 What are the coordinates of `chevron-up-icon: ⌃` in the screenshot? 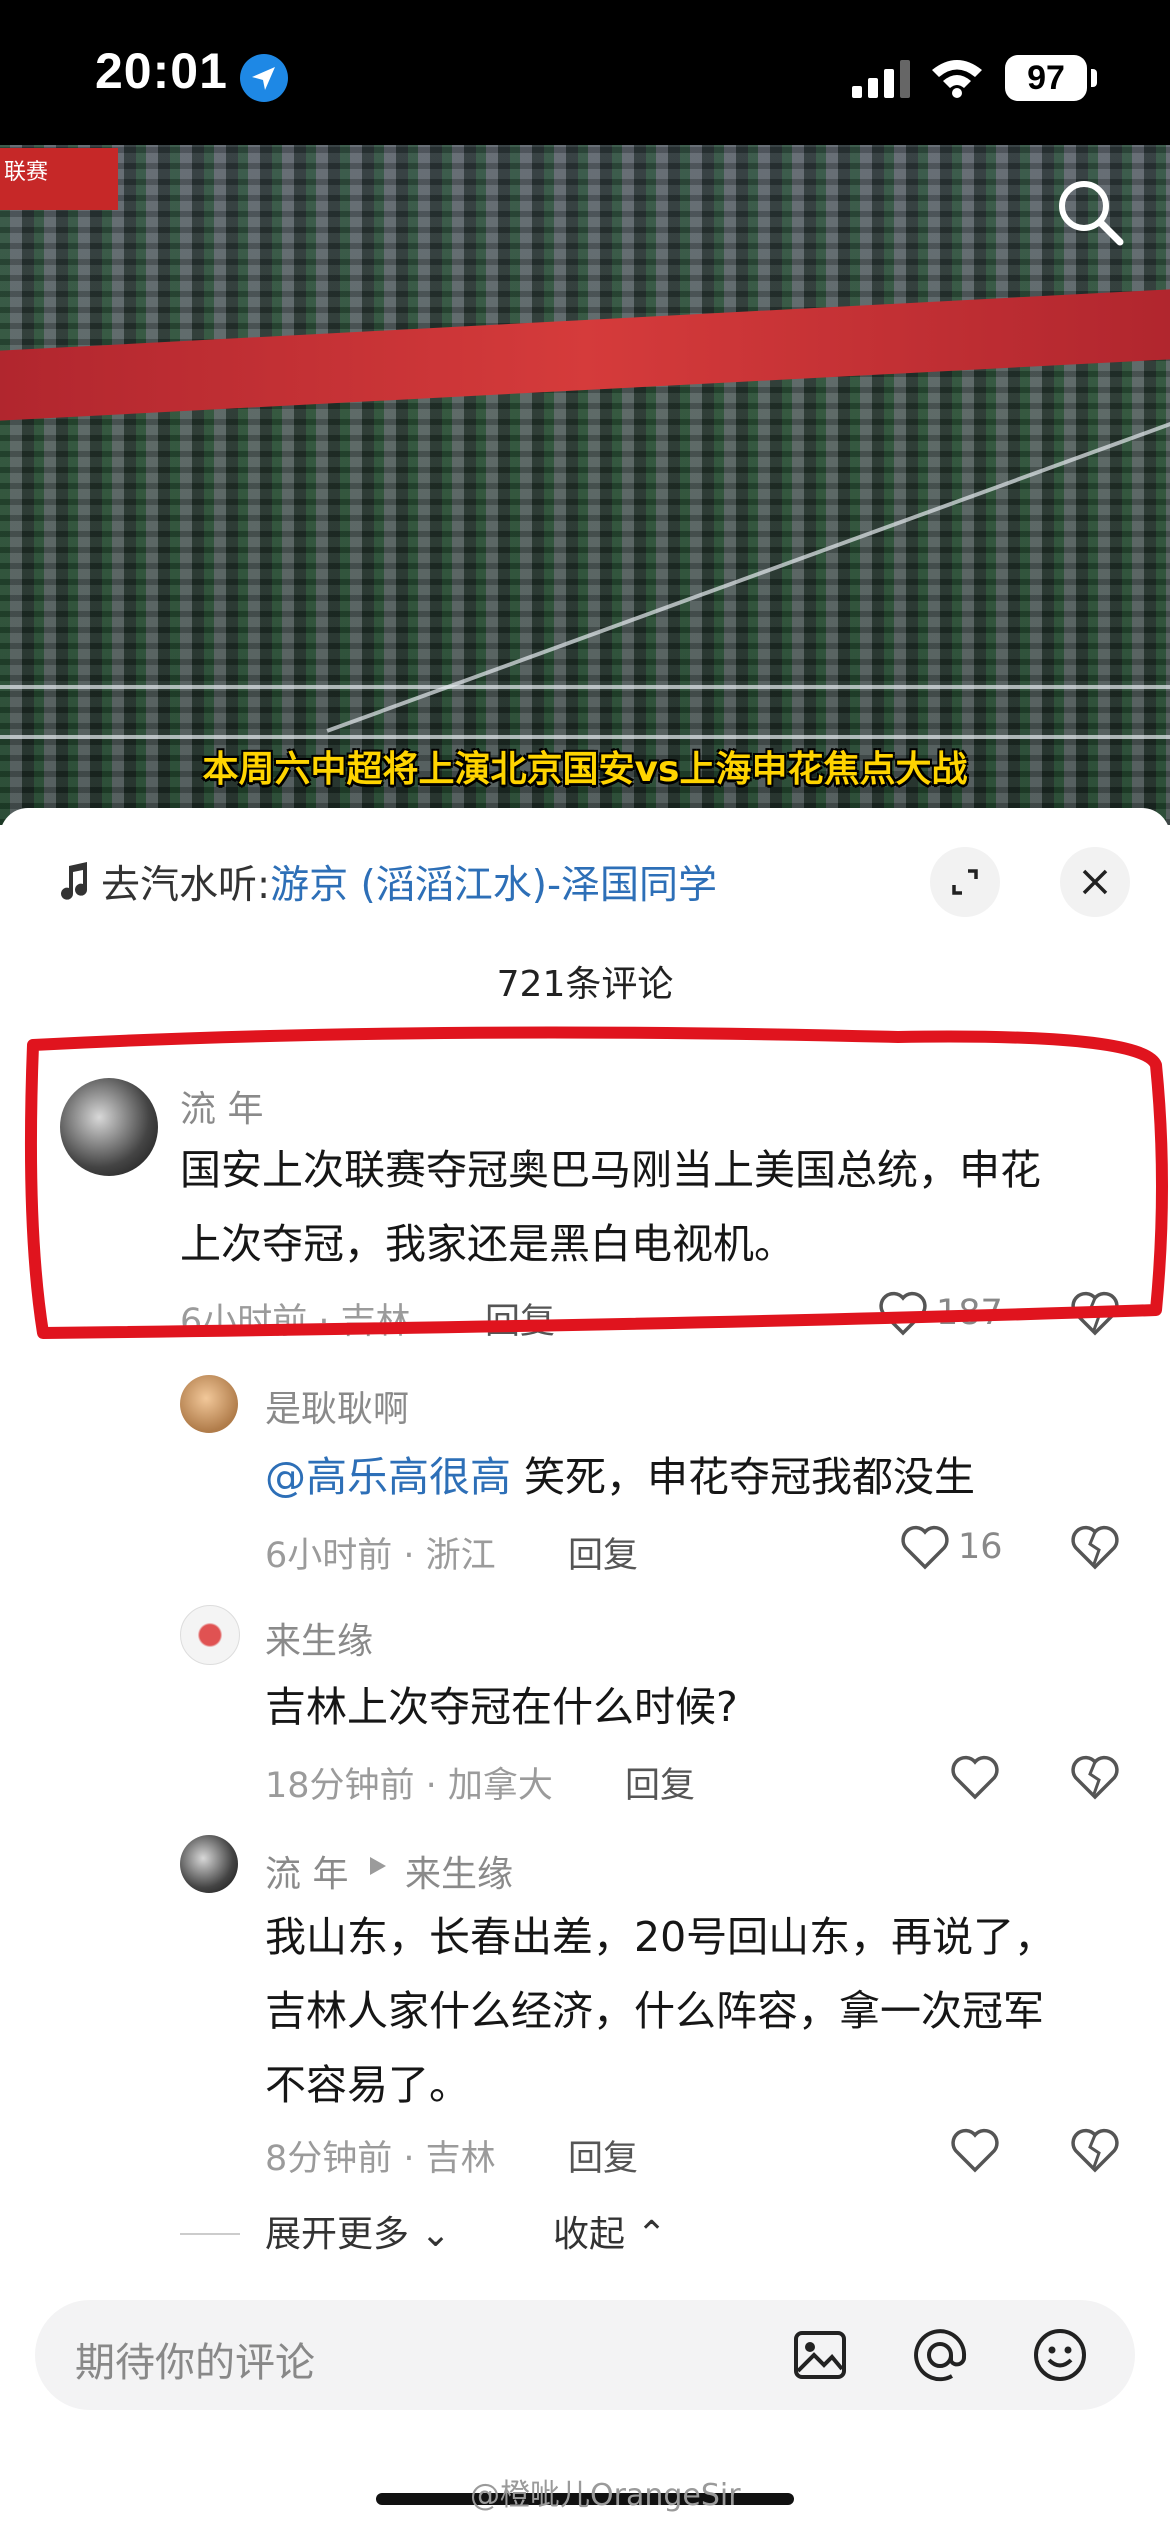 It's located at (651, 2234).